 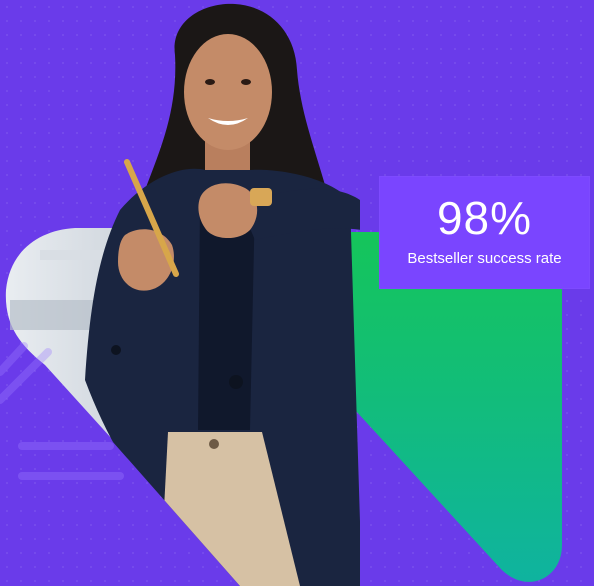 What do you see at coordinates (75, 255) in the screenshot?
I see `office-shelf` at bounding box center [75, 255].